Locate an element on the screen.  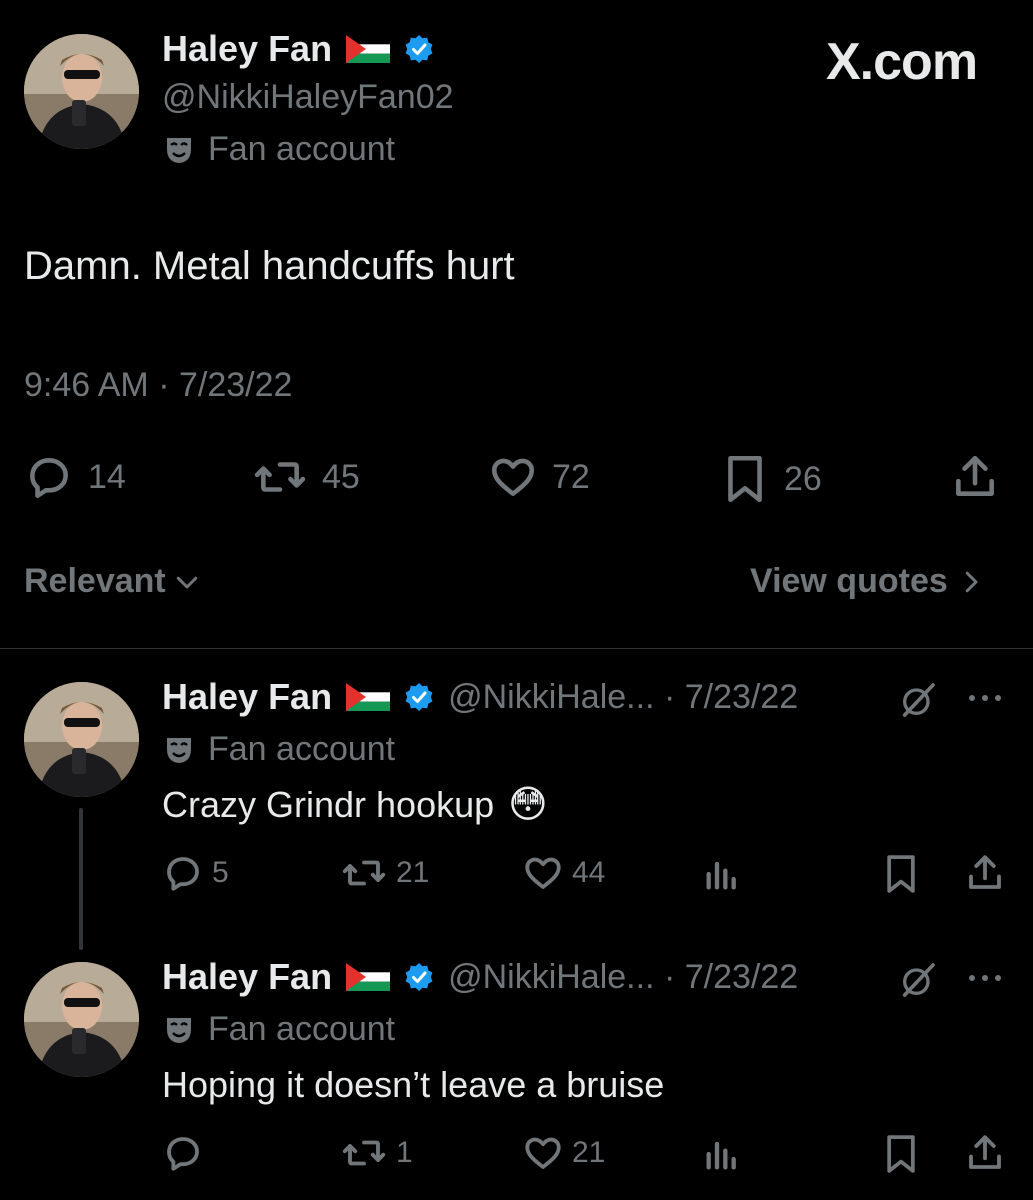
thread-connector is located at coordinates (81, 879).